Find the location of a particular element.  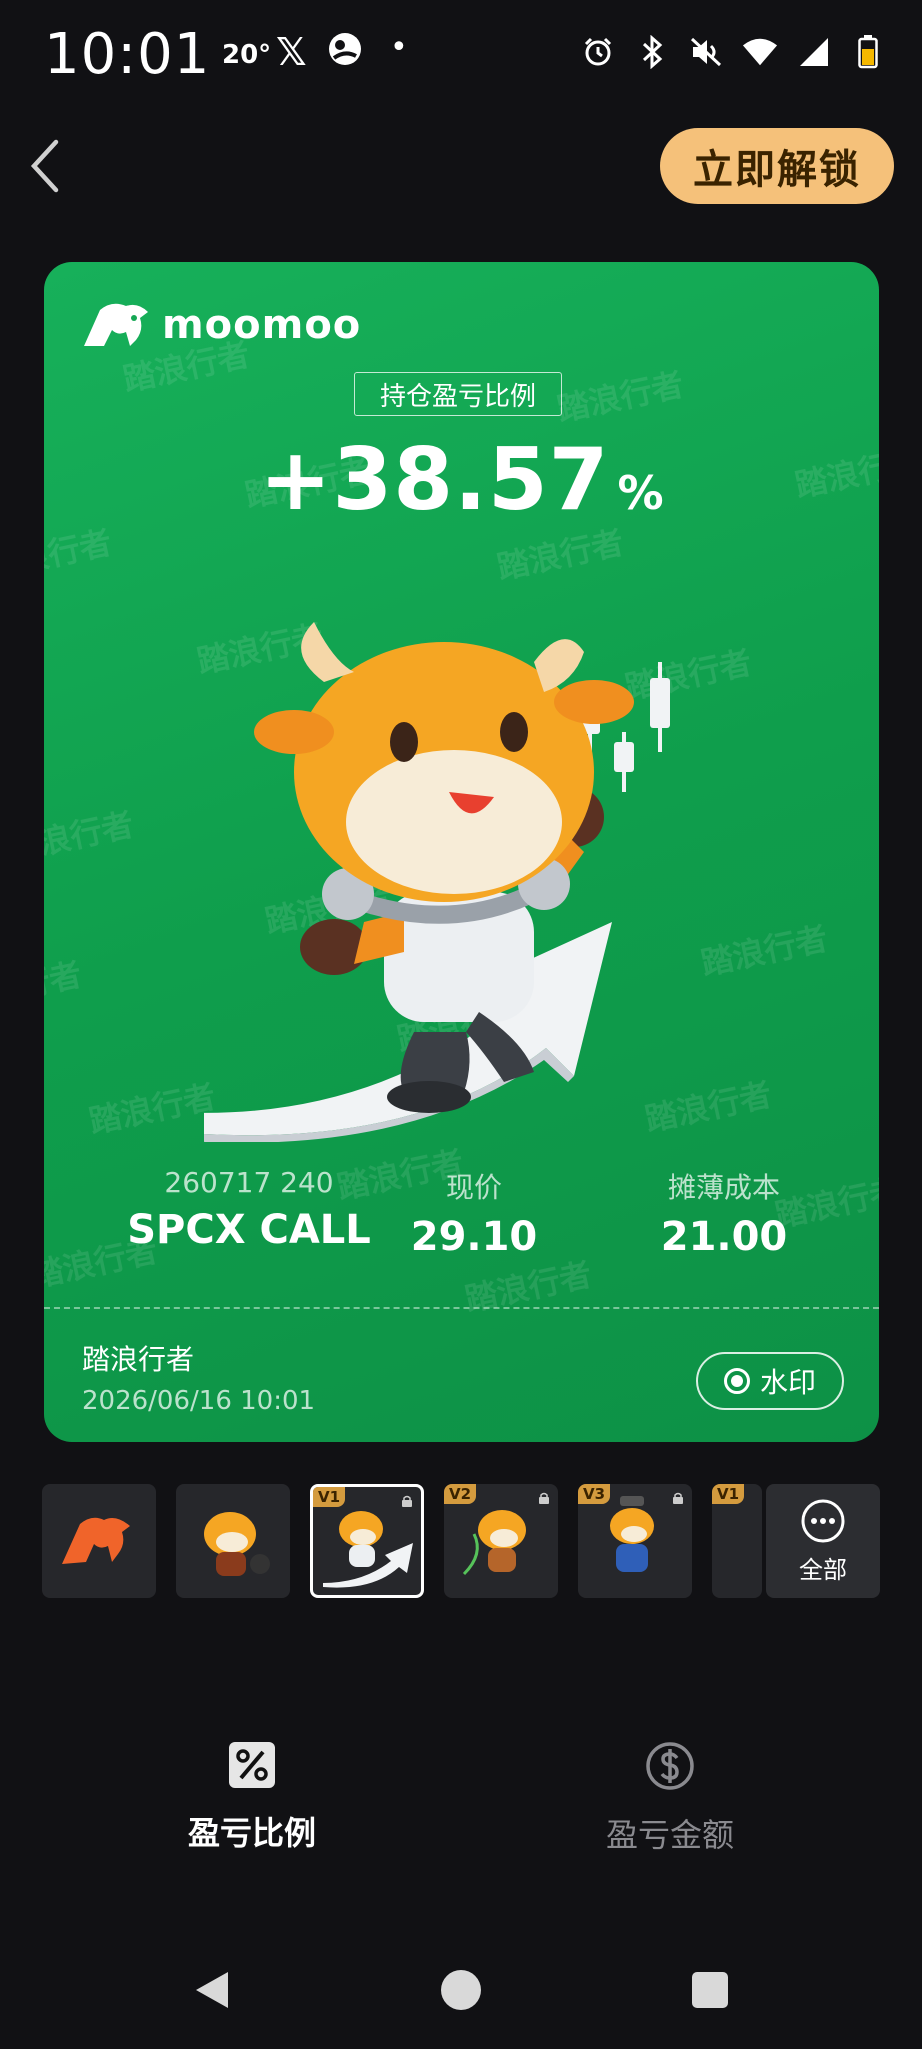

battery-icon is located at coordinates (868, 52).